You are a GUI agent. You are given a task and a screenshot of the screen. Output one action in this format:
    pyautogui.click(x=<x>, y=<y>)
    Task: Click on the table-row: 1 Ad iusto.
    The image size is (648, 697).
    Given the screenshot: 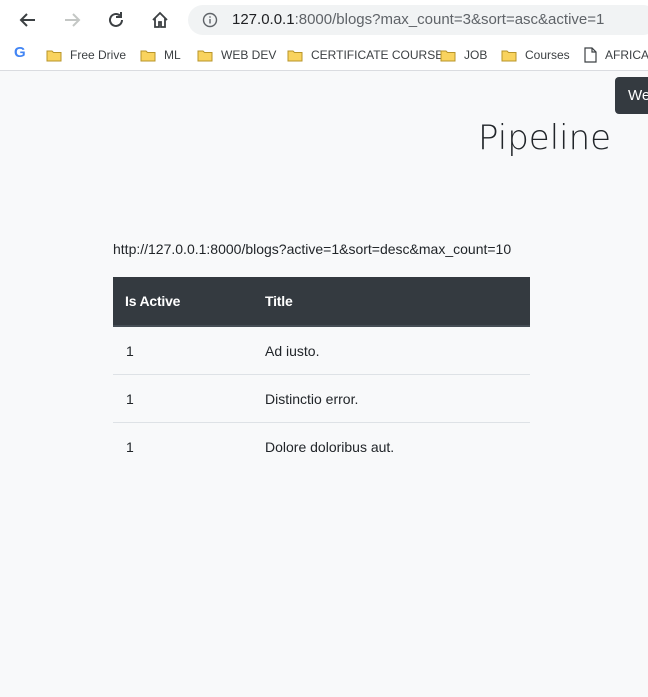 What is the action you would take?
    pyautogui.click(x=321, y=350)
    